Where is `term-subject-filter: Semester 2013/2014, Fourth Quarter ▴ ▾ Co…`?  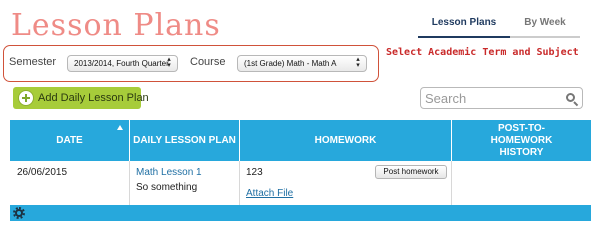
term-subject-filter: Semester 2013/2014, Fourth Quarter ▴ ▾ Co… is located at coordinates (191, 63).